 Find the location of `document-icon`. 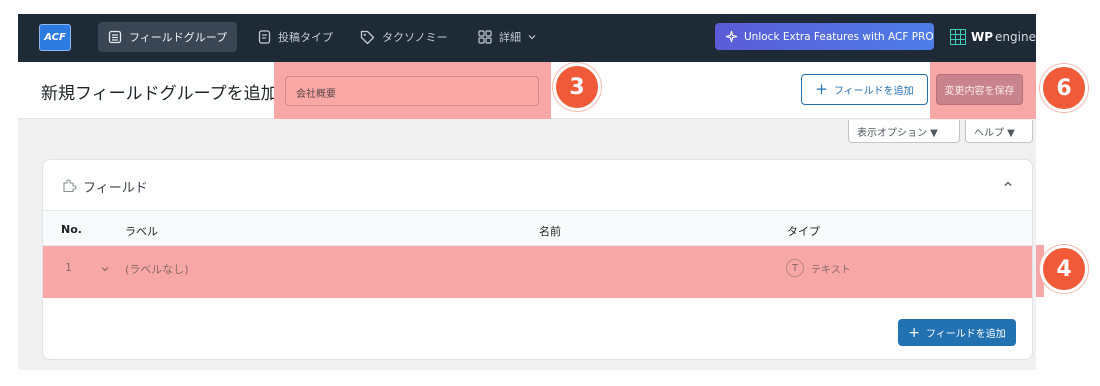

document-icon is located at coordinates (264, 37).